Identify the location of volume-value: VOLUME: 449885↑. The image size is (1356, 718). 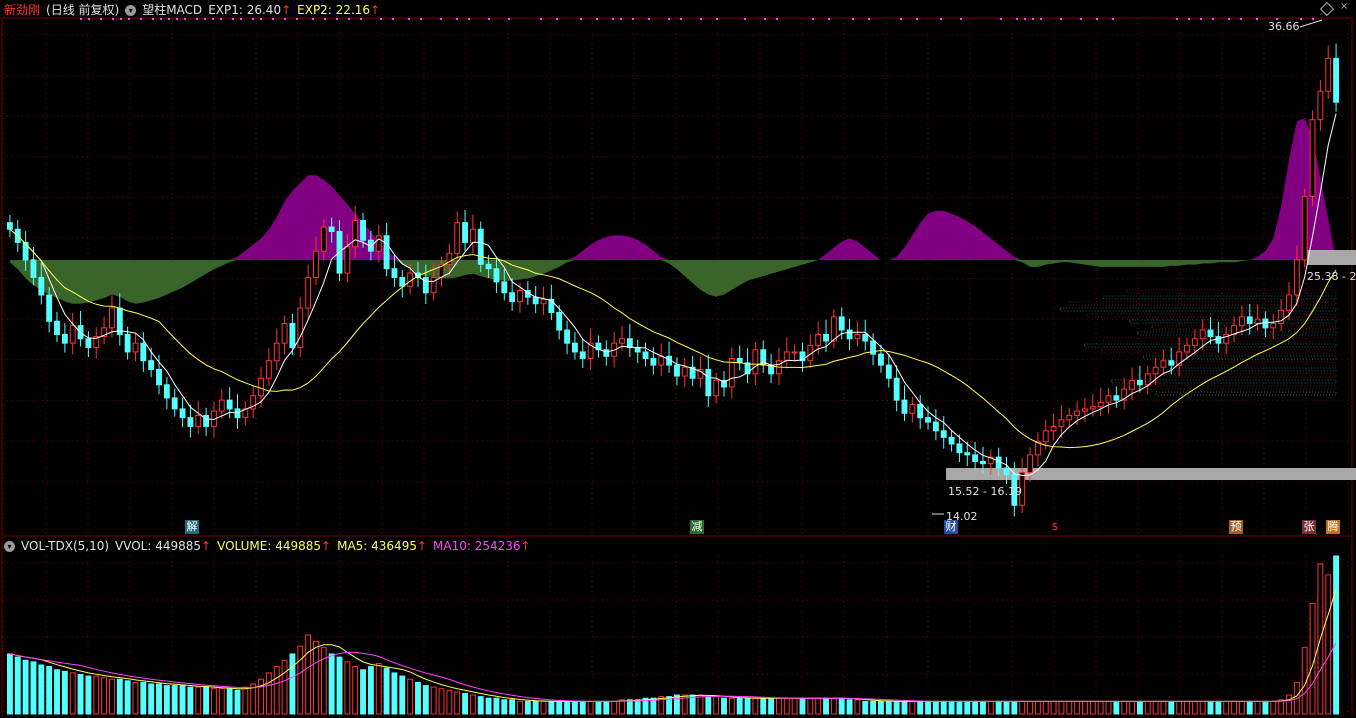
(274, 546).